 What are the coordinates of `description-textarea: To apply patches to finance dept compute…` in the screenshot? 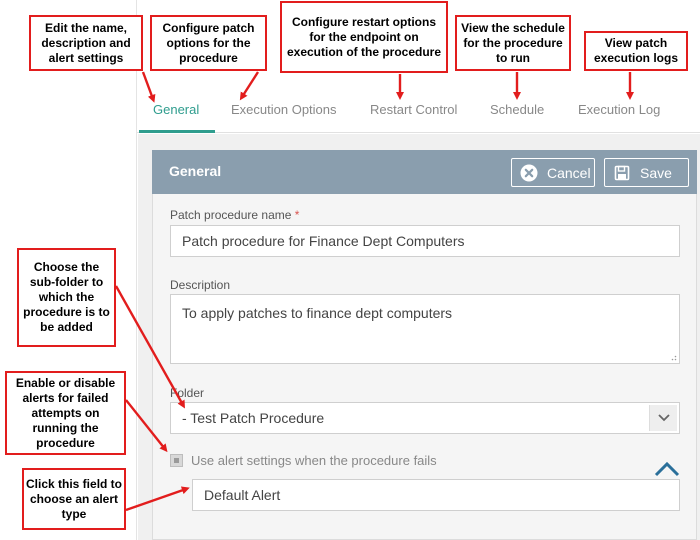 It's located at (425, 329).